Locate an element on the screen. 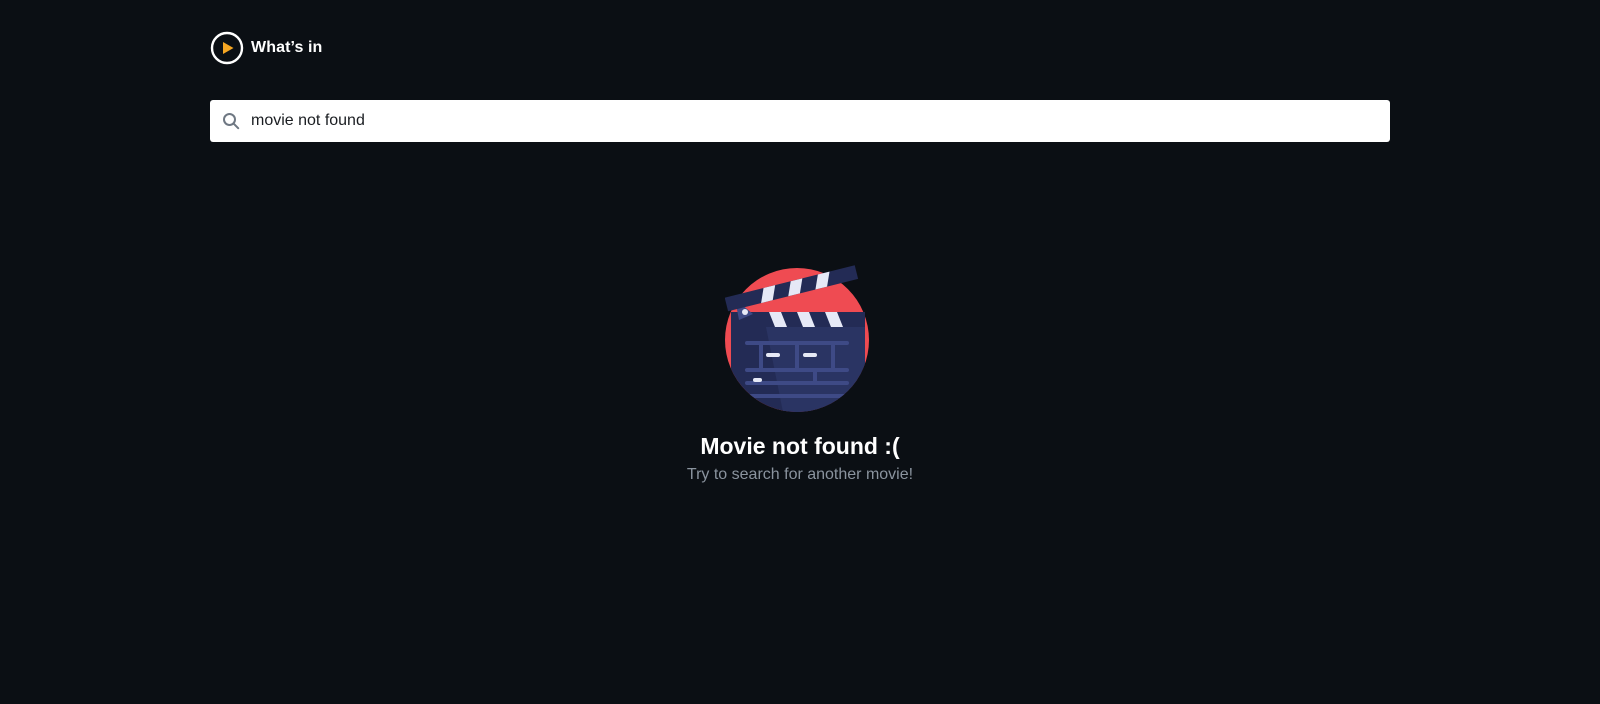 The width and height of the screenshot is (1600, 704). empty-state-title: Movie not found :( is located at coordinates (800, 446).